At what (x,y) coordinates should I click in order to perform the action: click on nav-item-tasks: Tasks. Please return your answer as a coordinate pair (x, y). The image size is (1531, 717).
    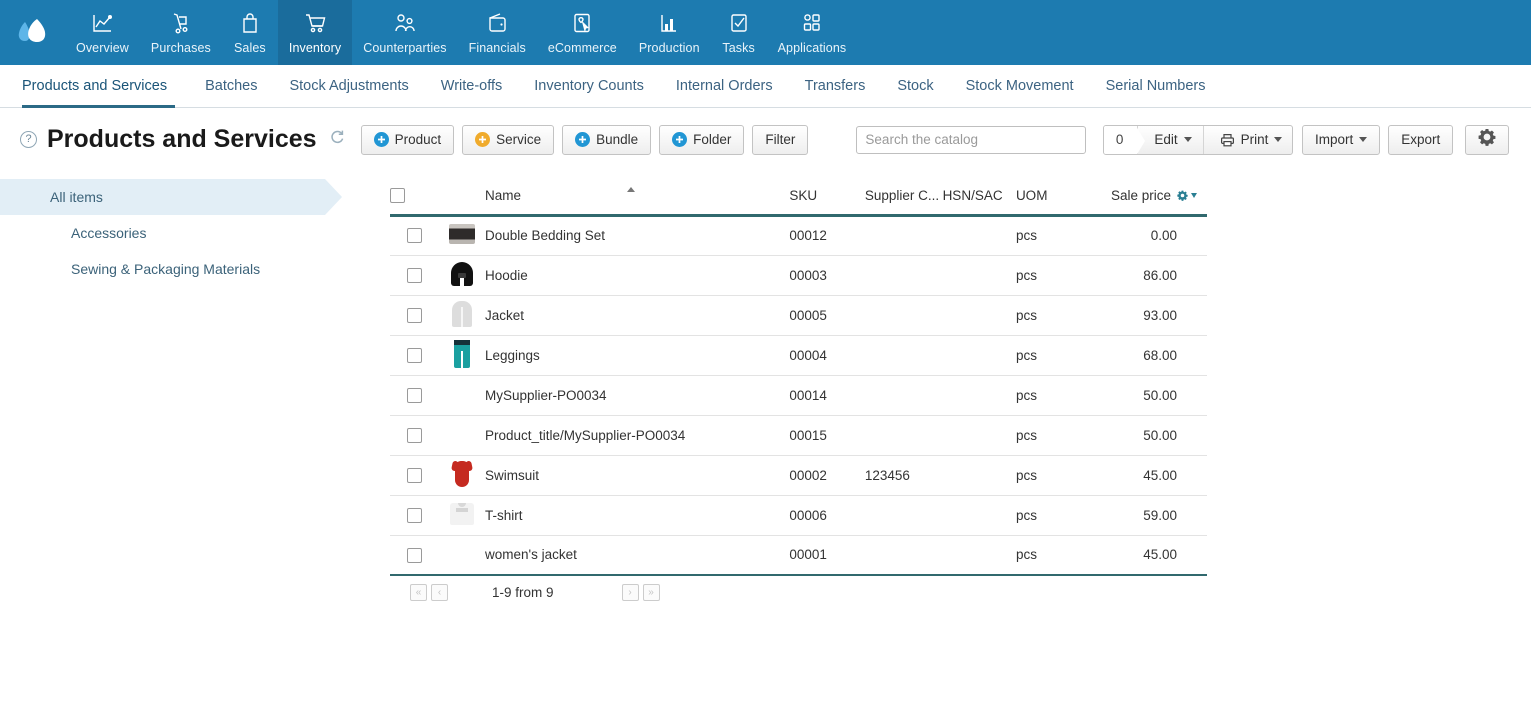
    Looking at the image, I should click on (739, 32).